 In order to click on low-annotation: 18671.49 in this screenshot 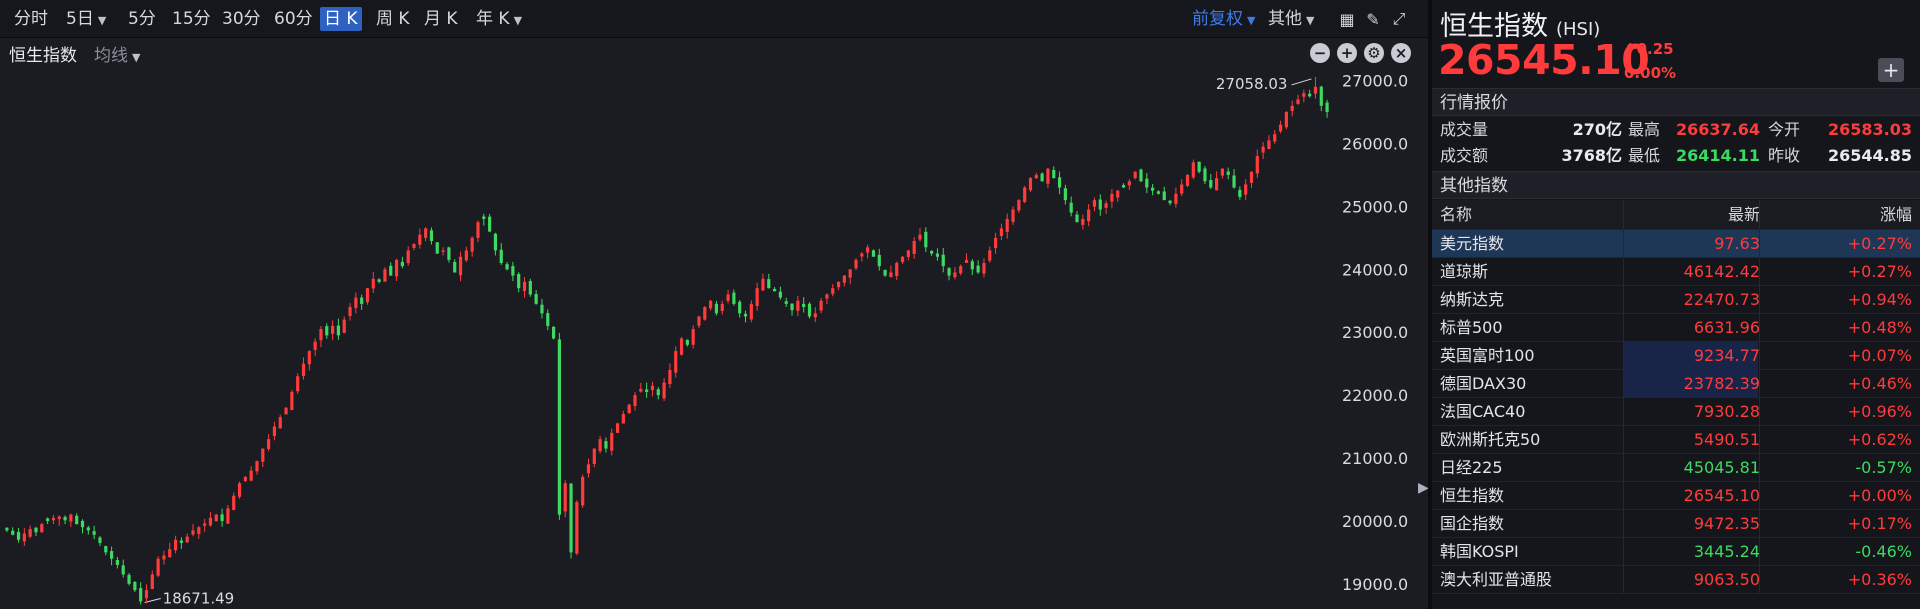, I will do `click(199, 599)`.